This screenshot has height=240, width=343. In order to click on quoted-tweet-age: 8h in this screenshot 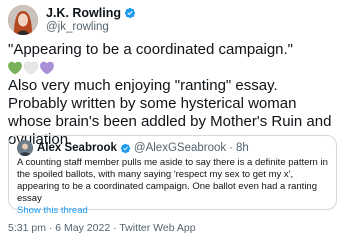, I will do `click(242, 148)`.